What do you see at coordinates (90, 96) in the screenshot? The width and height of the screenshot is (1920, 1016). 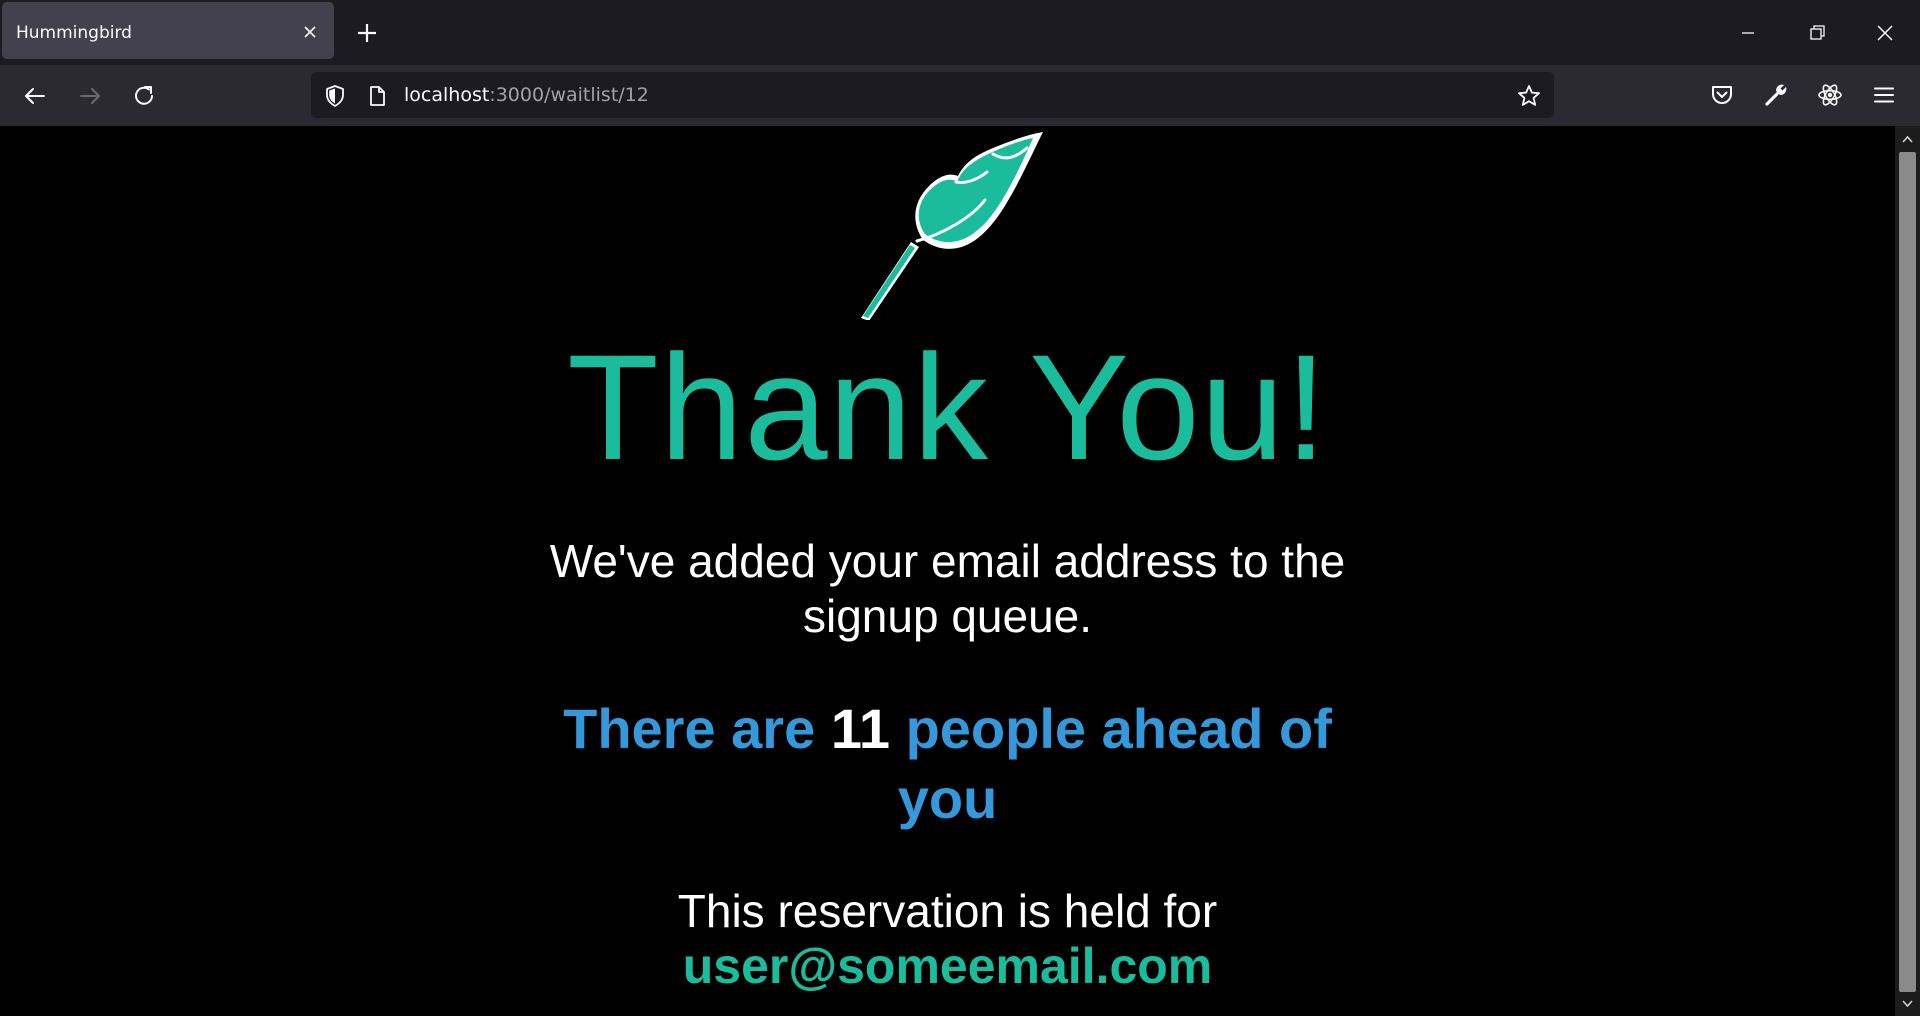 I see `forward-icon` at bounding box center [90, 96].